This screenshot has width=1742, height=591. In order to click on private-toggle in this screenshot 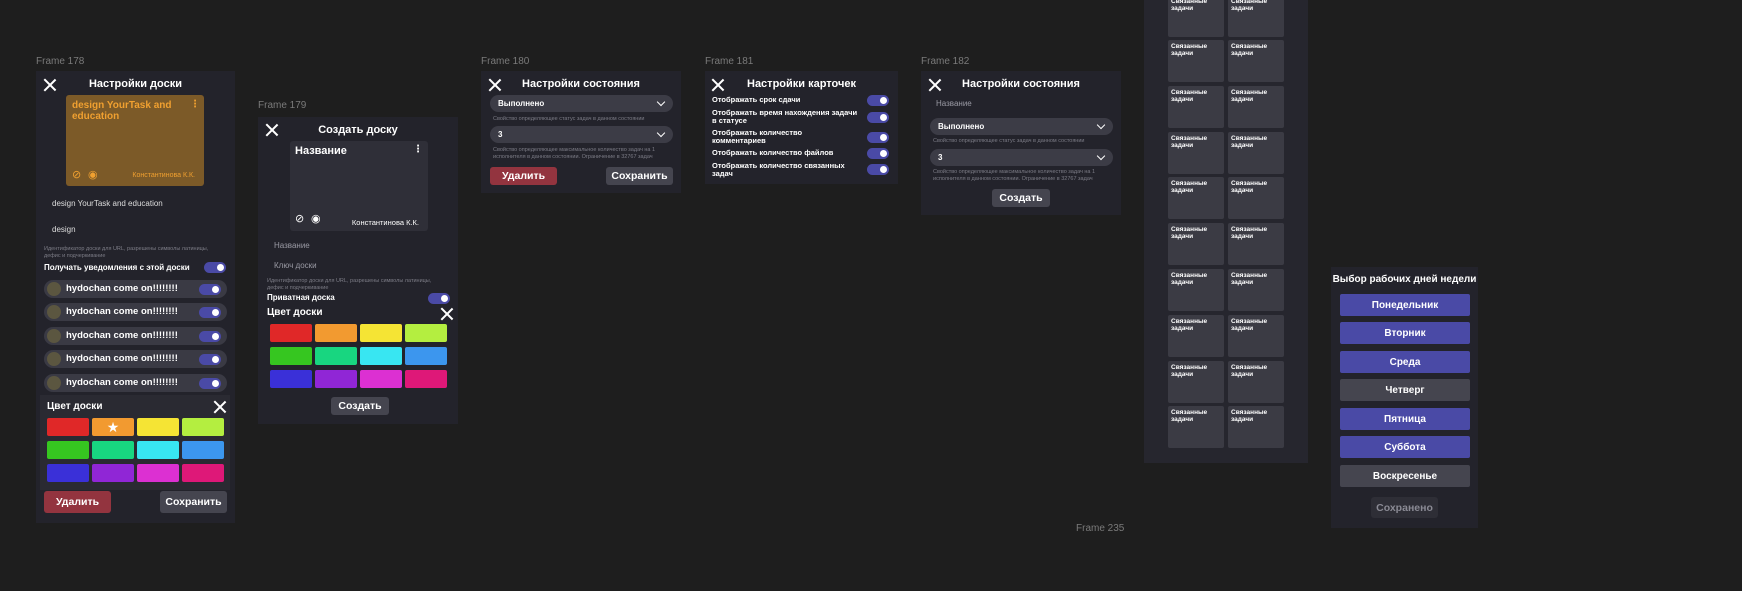, I will do `click(439, 298)`.